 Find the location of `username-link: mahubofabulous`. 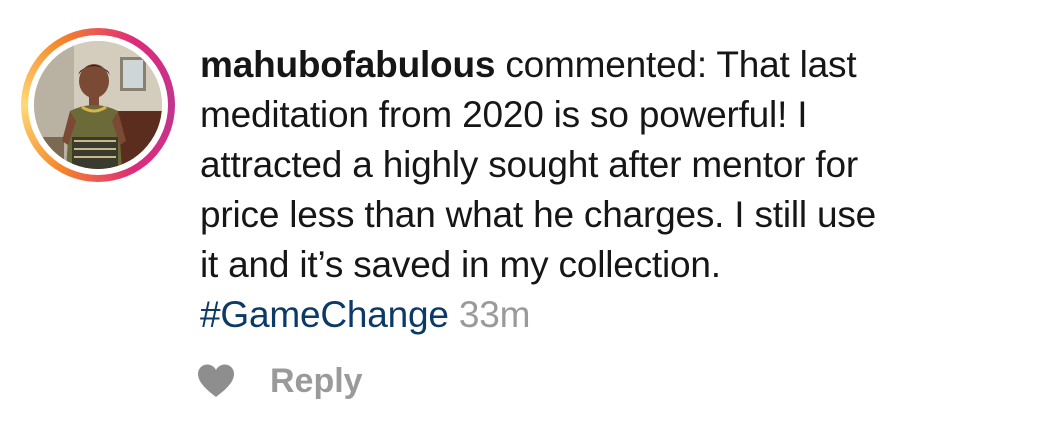

username-link: mahubofabulous is located at coordinates (347, 64).